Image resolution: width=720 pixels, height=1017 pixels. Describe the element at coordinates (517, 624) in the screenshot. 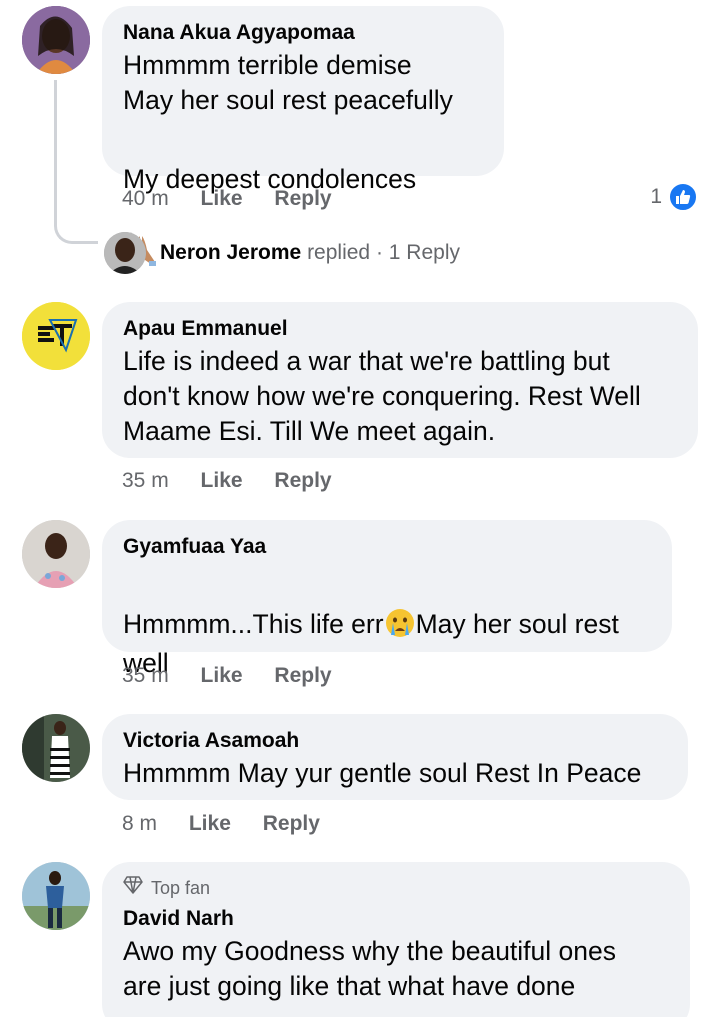

I see `comment-text-part: May her soul rest` at that location.